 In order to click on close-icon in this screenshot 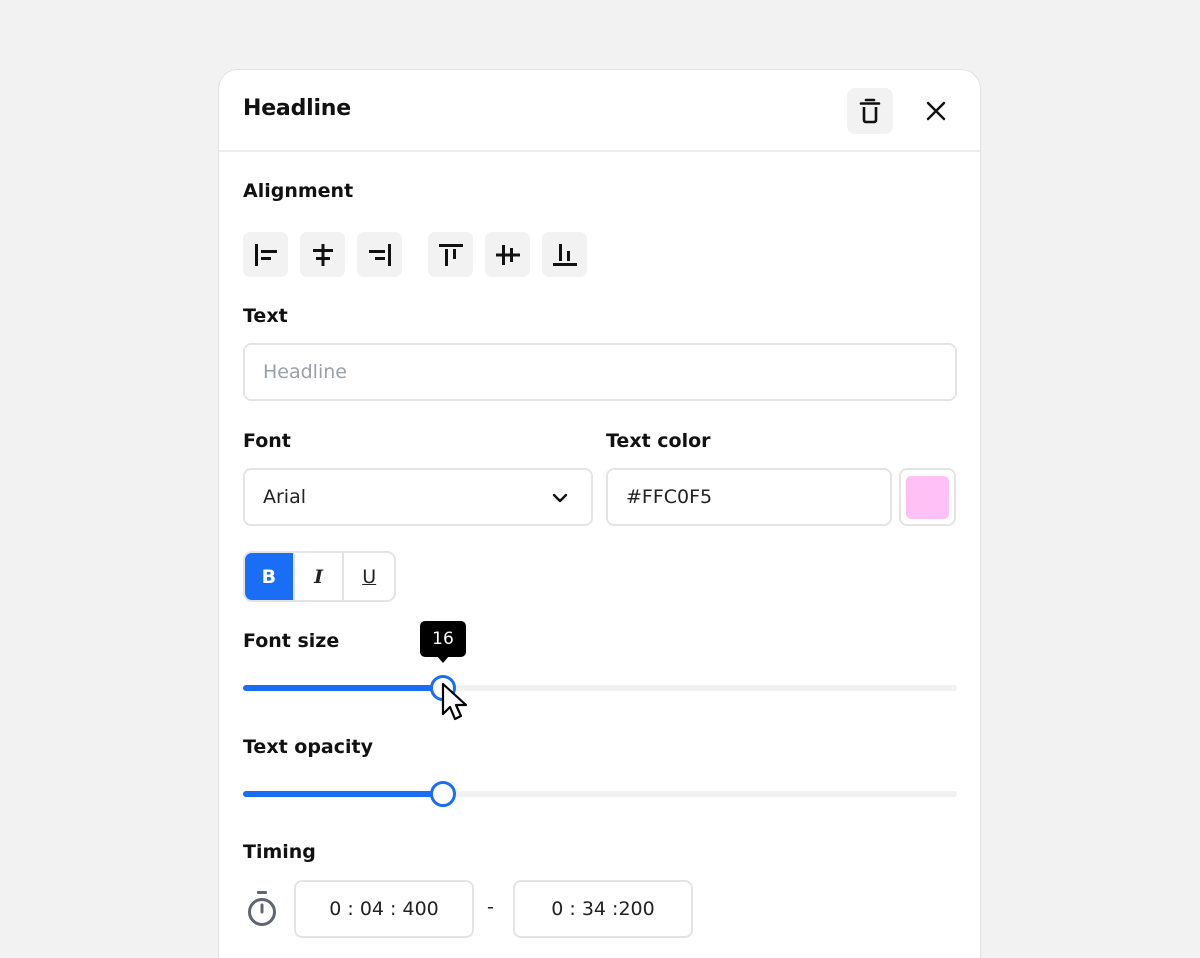, I will do `click(936, 111)`.